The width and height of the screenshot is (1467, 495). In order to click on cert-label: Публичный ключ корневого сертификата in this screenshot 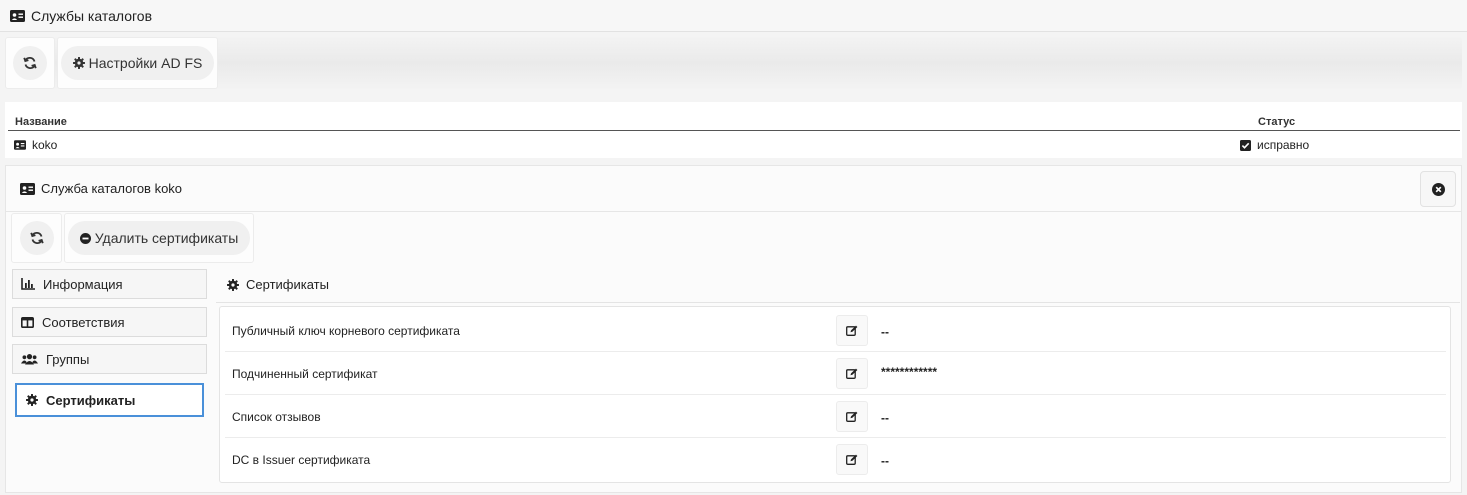, I will do `click(346, 331)`.